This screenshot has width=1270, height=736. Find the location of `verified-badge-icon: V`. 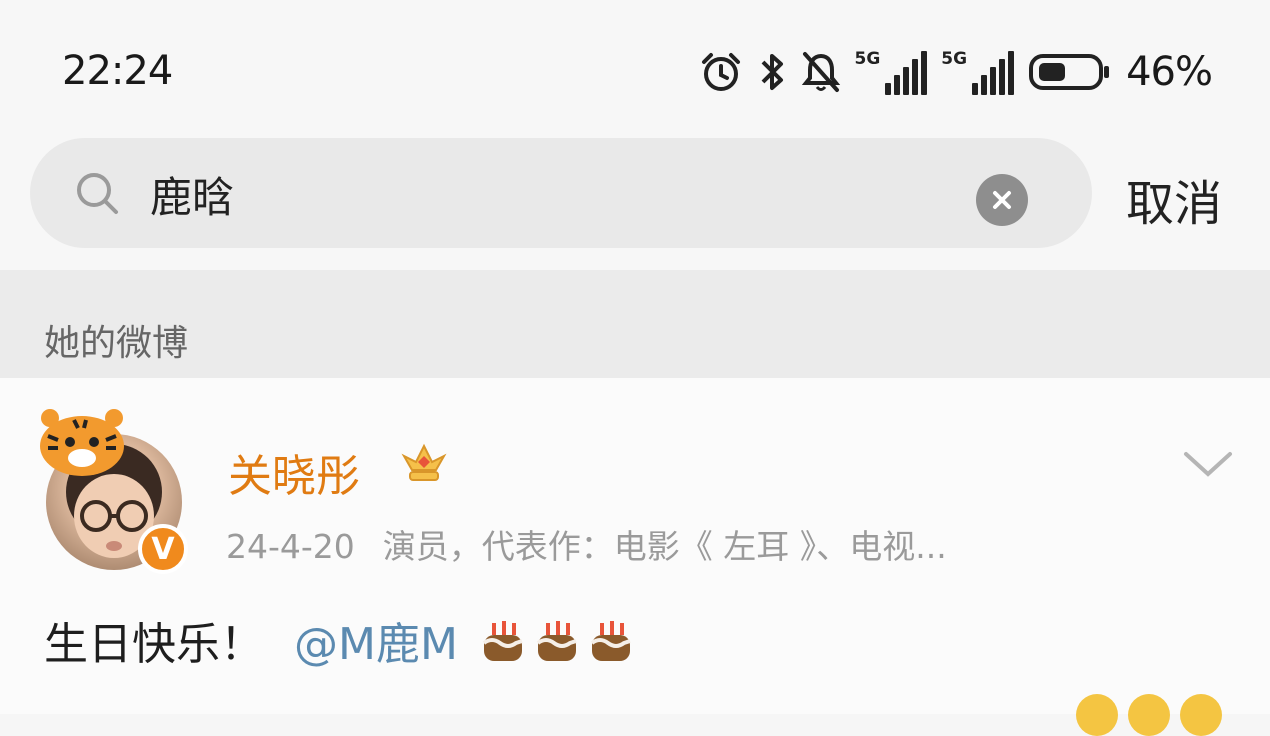

verified-badge-icon: V is located at coordinates (163, 549).